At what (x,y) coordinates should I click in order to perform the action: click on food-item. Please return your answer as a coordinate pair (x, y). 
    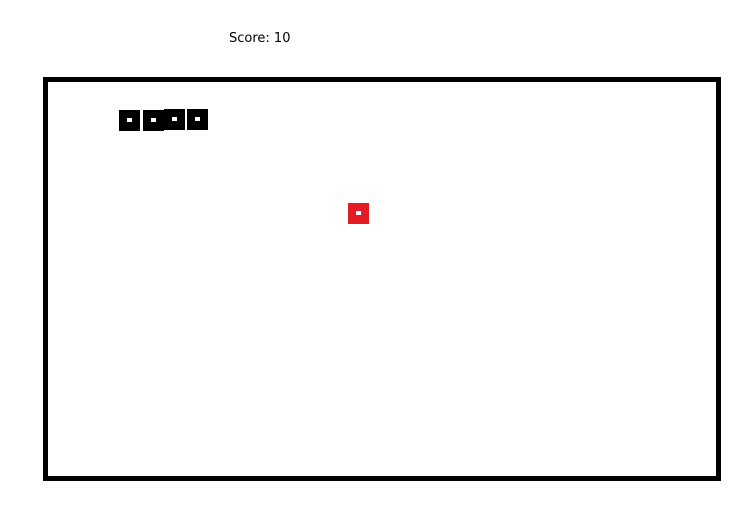
    Looking at the image, I should click on (358, 213).